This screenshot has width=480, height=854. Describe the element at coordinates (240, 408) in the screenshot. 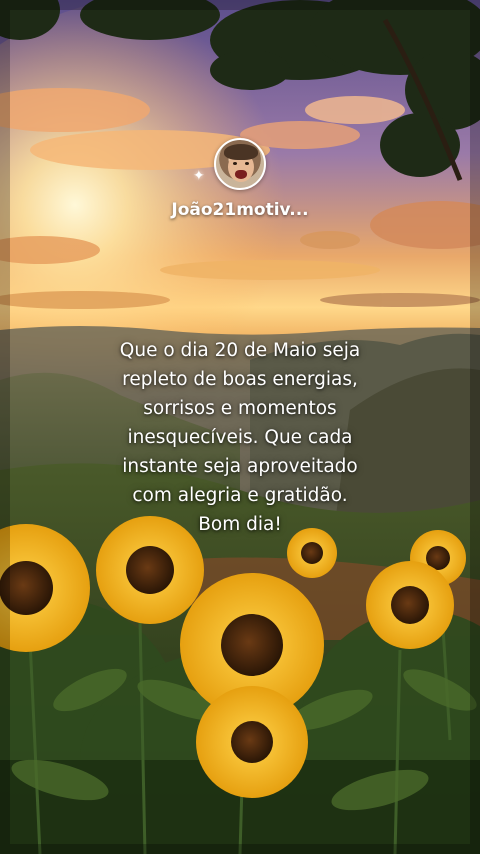

I see `message-line: sorrisos e momentos` at that location.